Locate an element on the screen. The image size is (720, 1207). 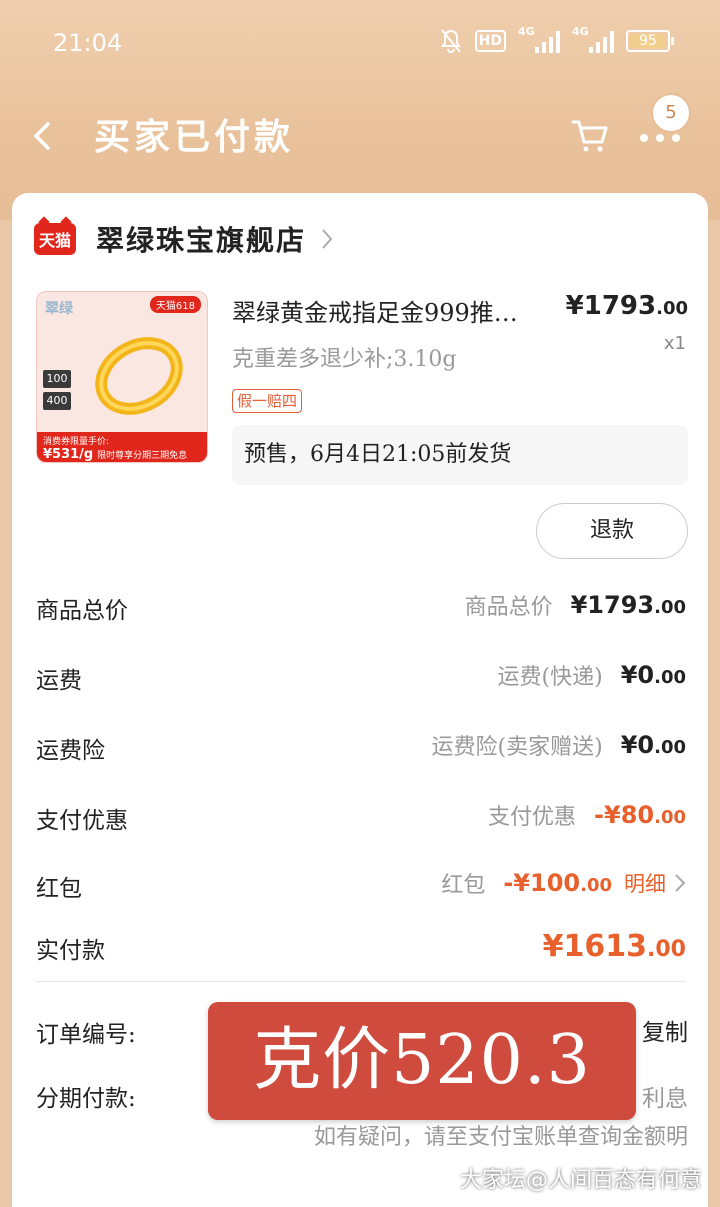
notification-badge: 5 is located at coordinates (671, 113).